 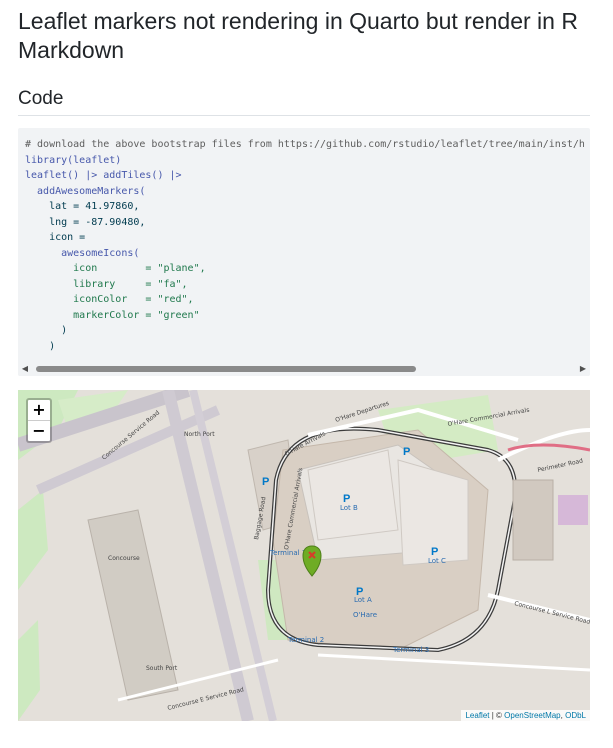 What do you see at coordinates (287, 553) in the screenshot?
I see `label-terminal-1: Terminal 1` at bounding box center [287, 553].